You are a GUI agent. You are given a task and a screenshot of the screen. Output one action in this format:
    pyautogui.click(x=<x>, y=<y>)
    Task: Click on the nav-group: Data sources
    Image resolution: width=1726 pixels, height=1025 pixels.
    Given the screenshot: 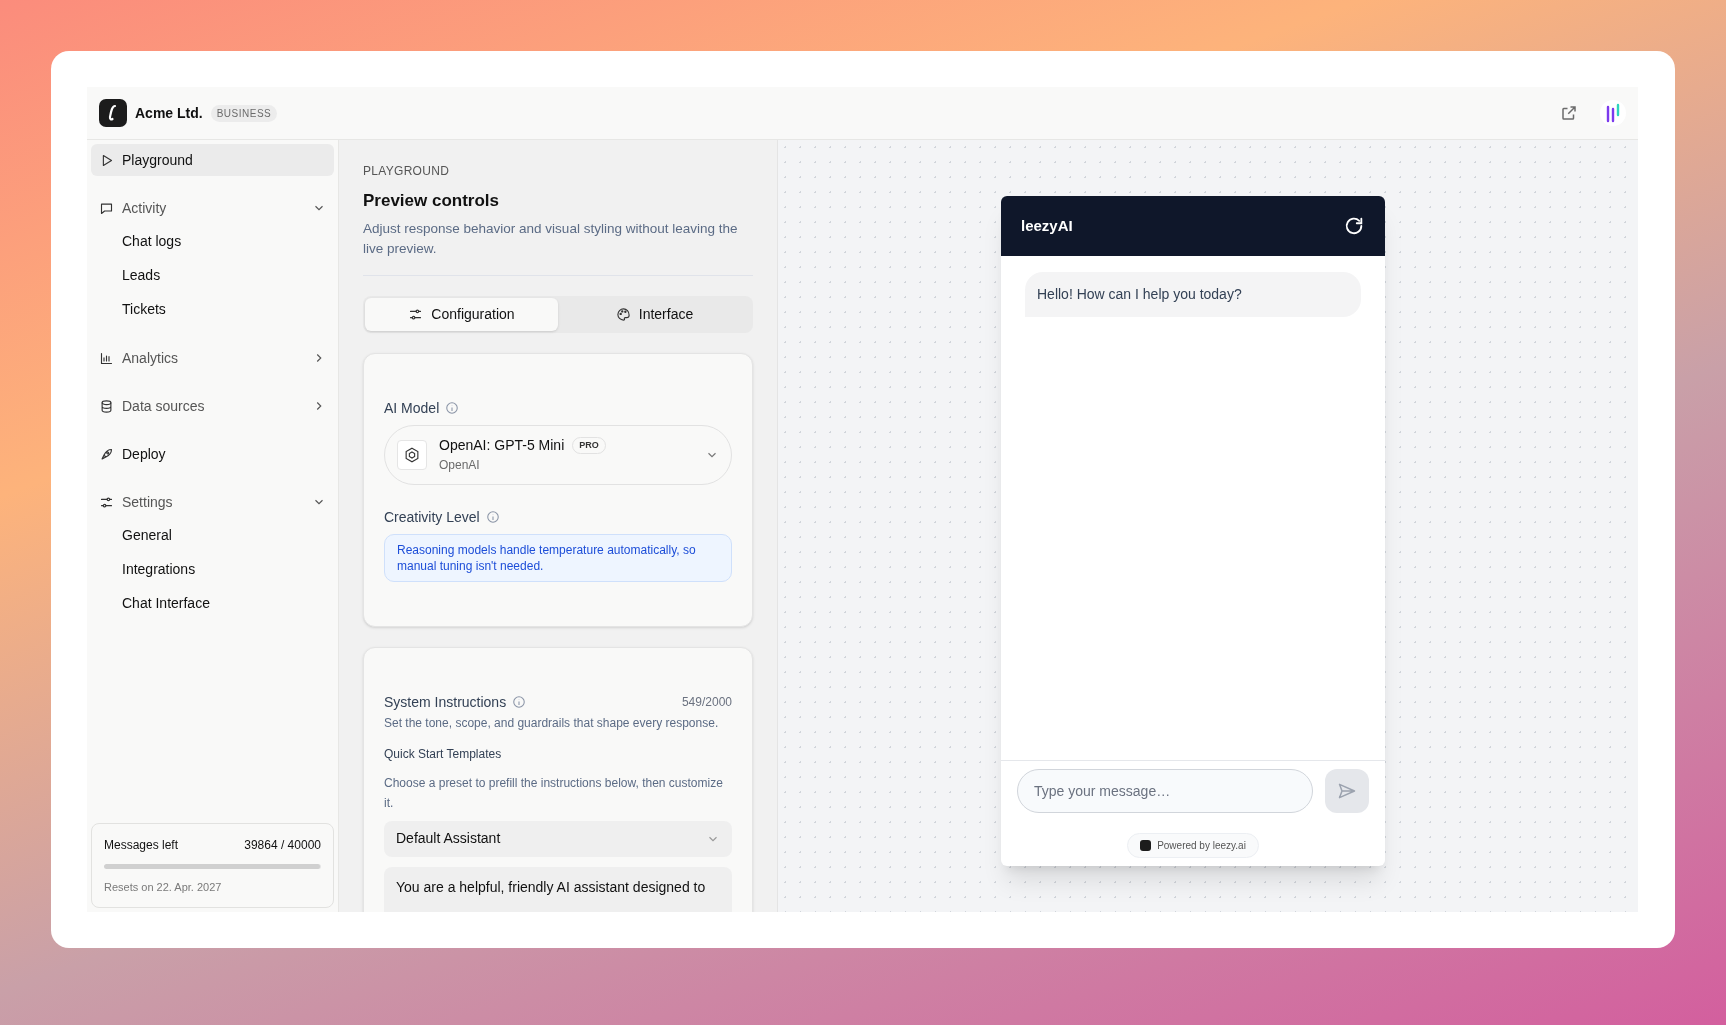 What is the action you would take?
    pyautogui.click(x=212, y=406)
    